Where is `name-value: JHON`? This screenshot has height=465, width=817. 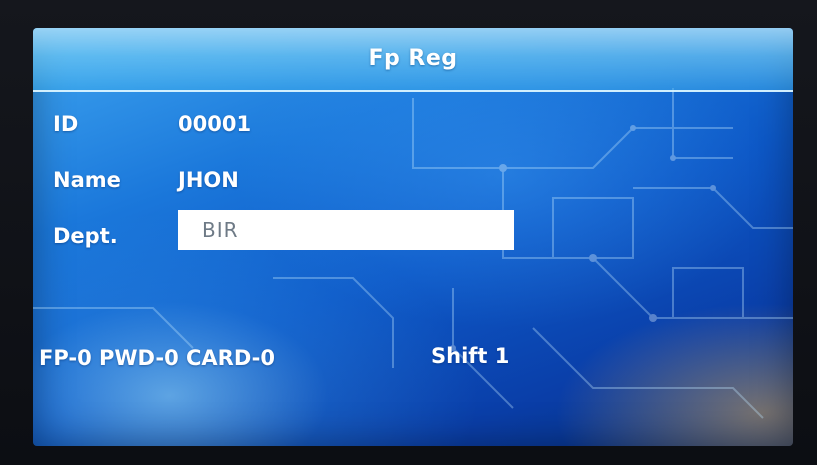 name-value: JHON is located at coordinates (208, 180).